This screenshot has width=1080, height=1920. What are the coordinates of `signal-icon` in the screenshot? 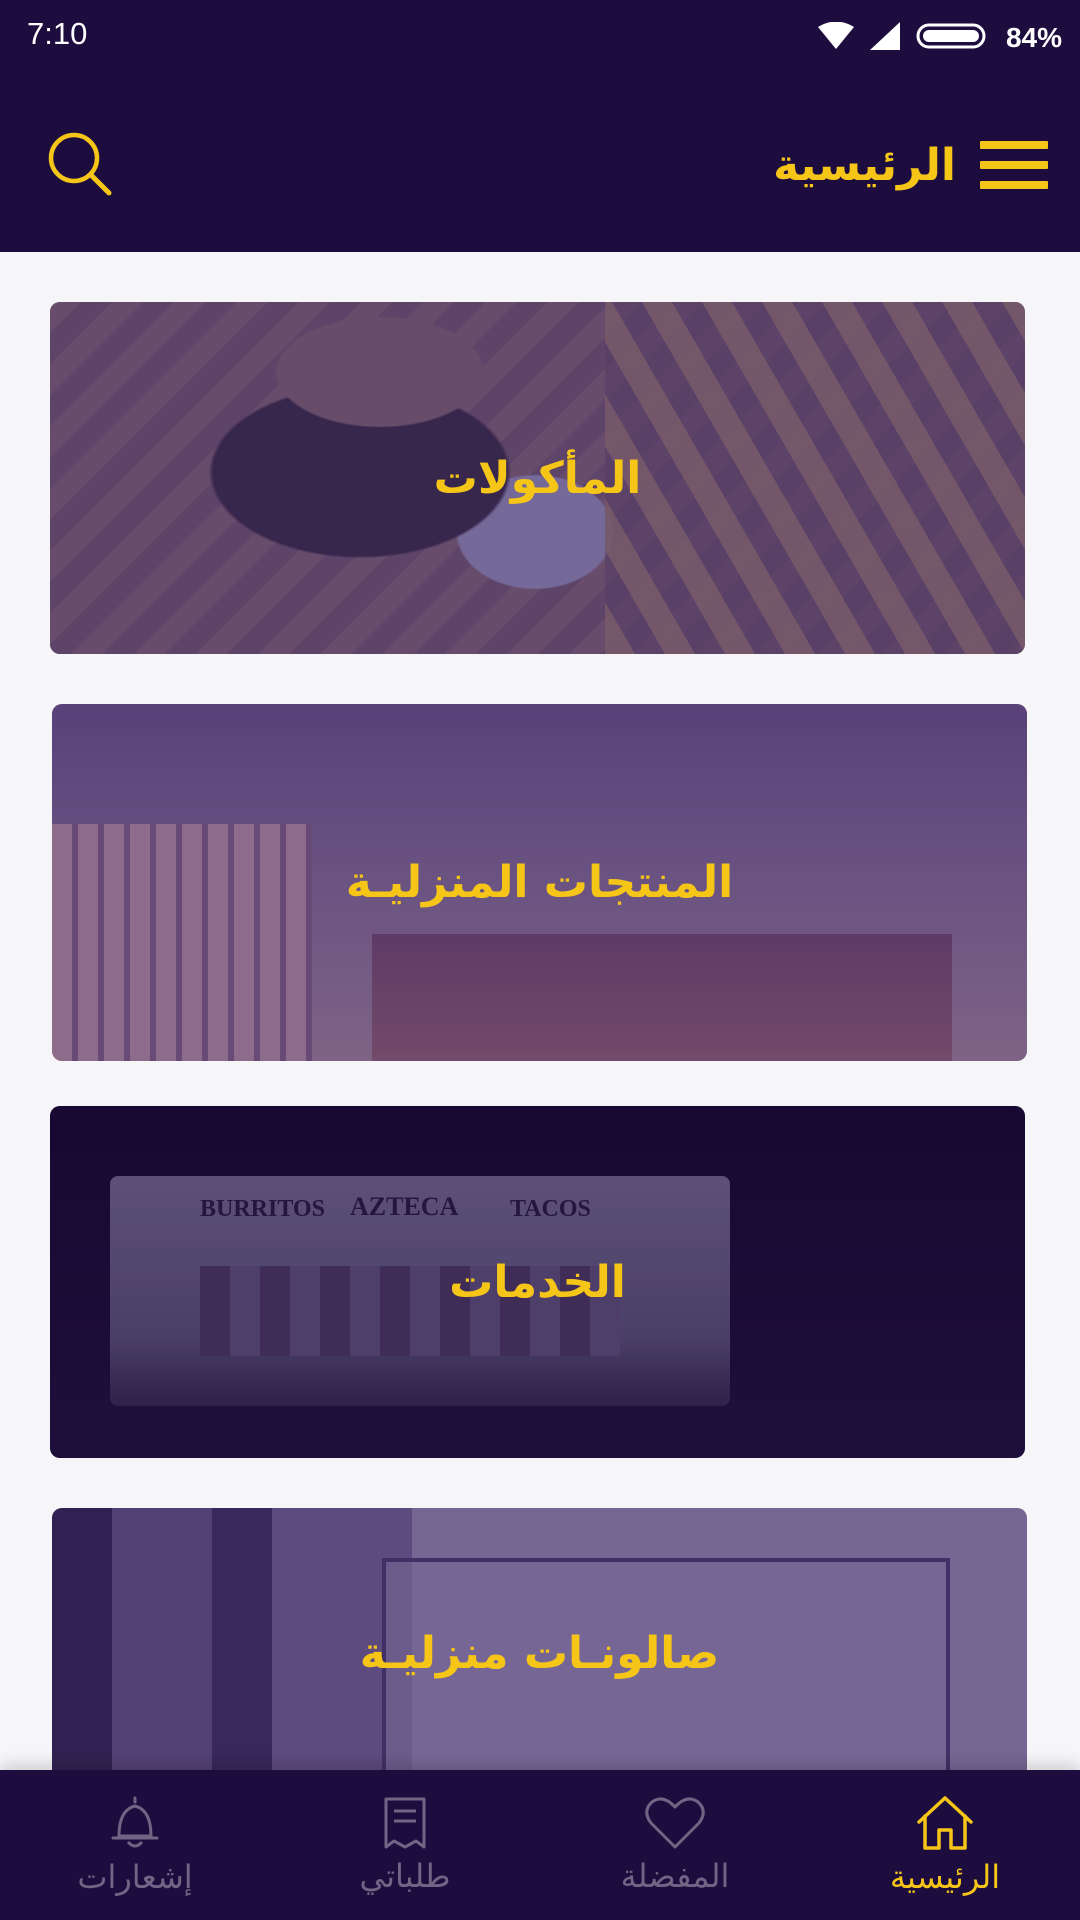 It's located at (884, 38).